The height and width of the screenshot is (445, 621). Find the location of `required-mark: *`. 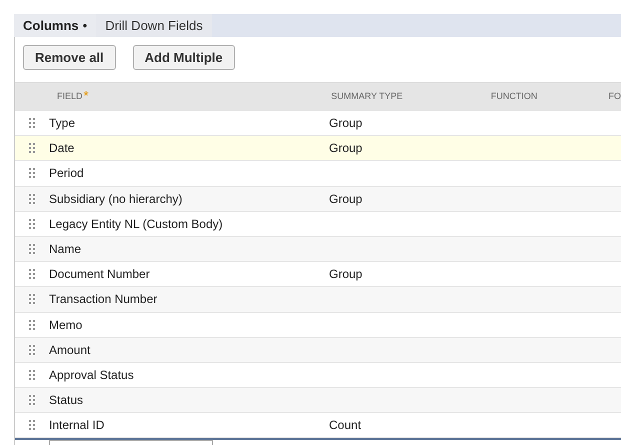

required-mark: * is located at coordinates (86, 95).